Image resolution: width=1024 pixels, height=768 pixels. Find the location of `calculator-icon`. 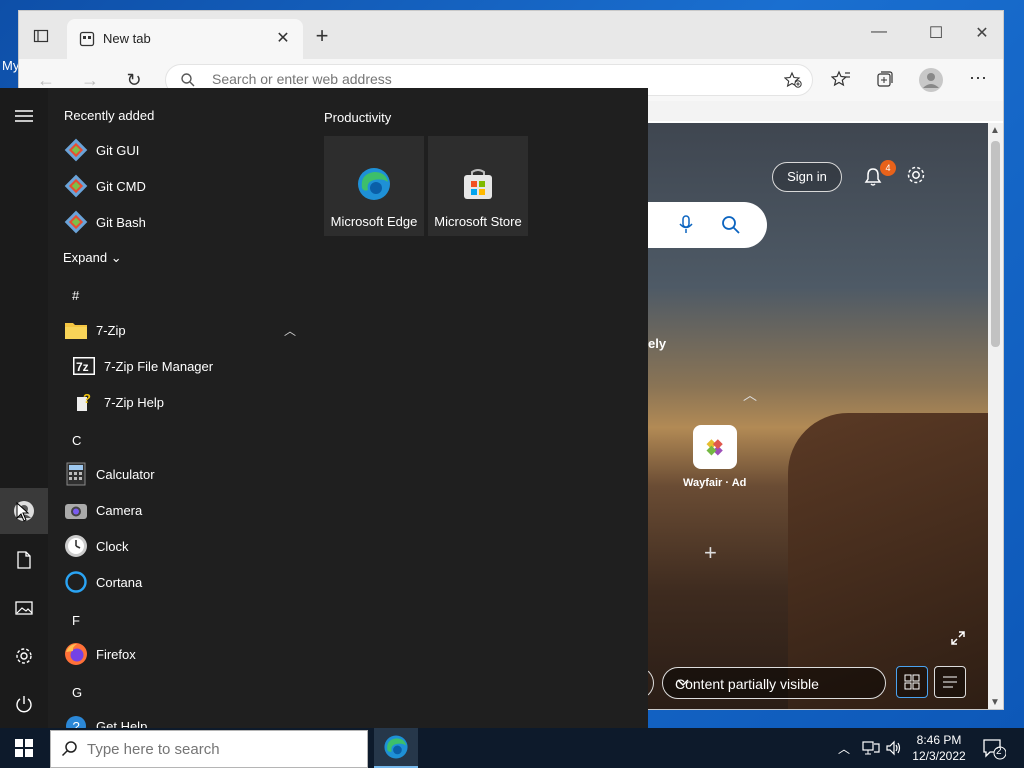

calculator-icon is located at coordinates (76, 474).